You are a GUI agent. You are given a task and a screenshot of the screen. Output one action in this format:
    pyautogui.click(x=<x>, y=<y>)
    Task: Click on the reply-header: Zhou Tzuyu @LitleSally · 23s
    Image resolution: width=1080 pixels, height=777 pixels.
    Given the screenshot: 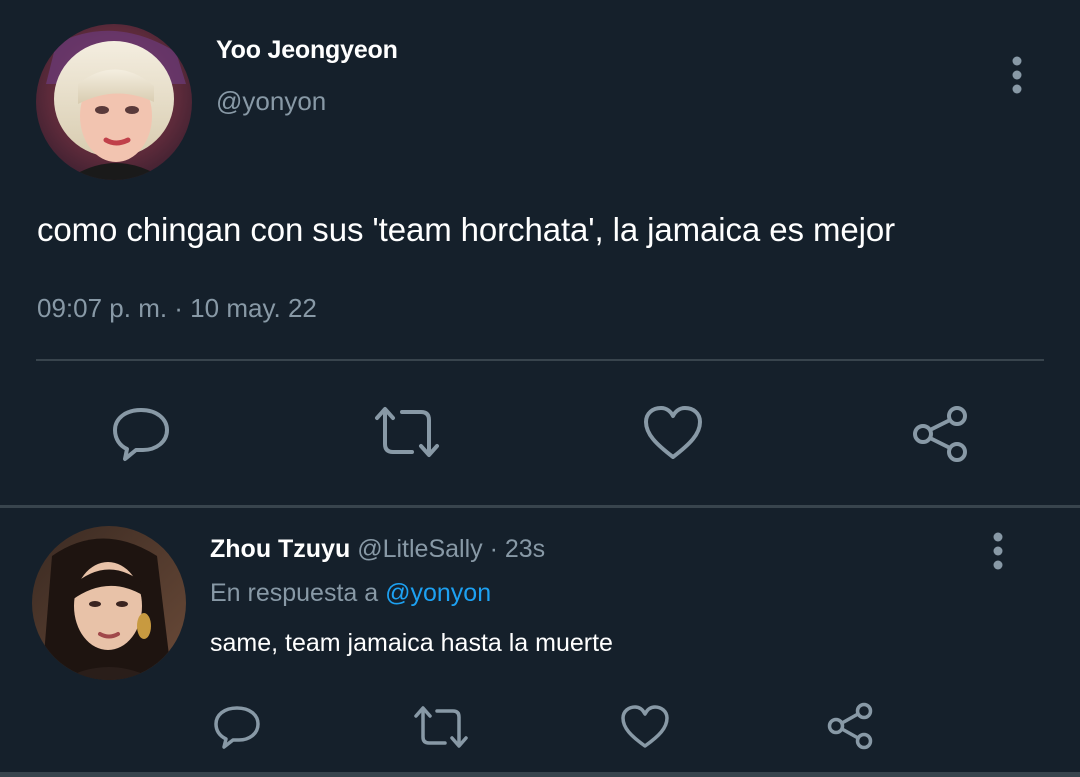 What is the action you would take?
    pyautogui.click(x=377, y=549)
    